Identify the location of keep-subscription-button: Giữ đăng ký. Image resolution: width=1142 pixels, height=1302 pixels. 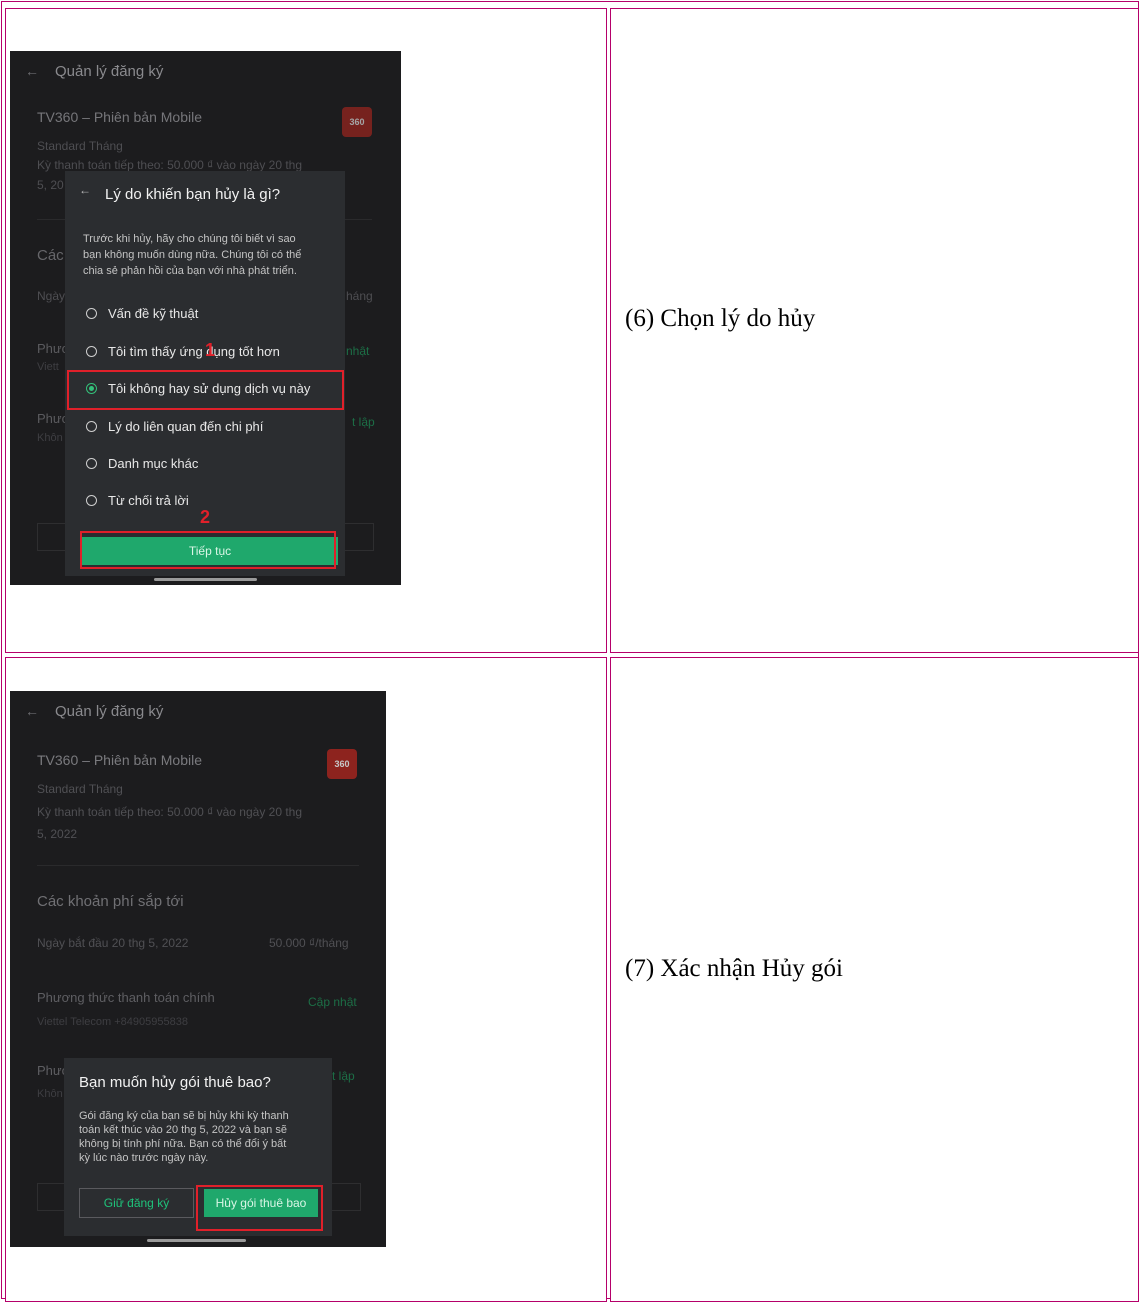
(136, 1203).